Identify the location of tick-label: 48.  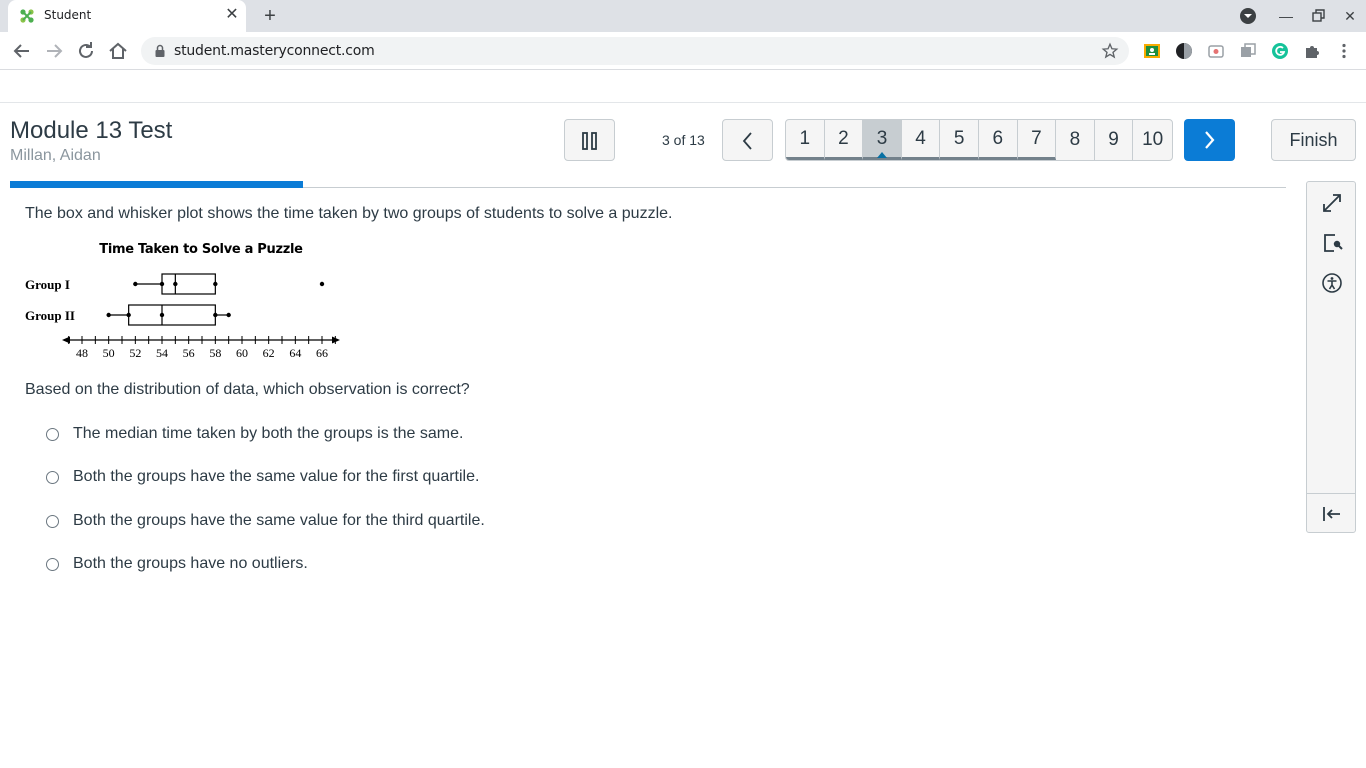
(82, 353).